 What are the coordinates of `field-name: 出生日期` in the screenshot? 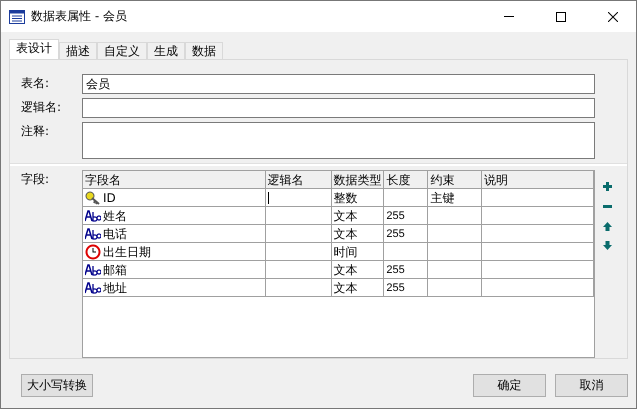 It's located at (127, 252).